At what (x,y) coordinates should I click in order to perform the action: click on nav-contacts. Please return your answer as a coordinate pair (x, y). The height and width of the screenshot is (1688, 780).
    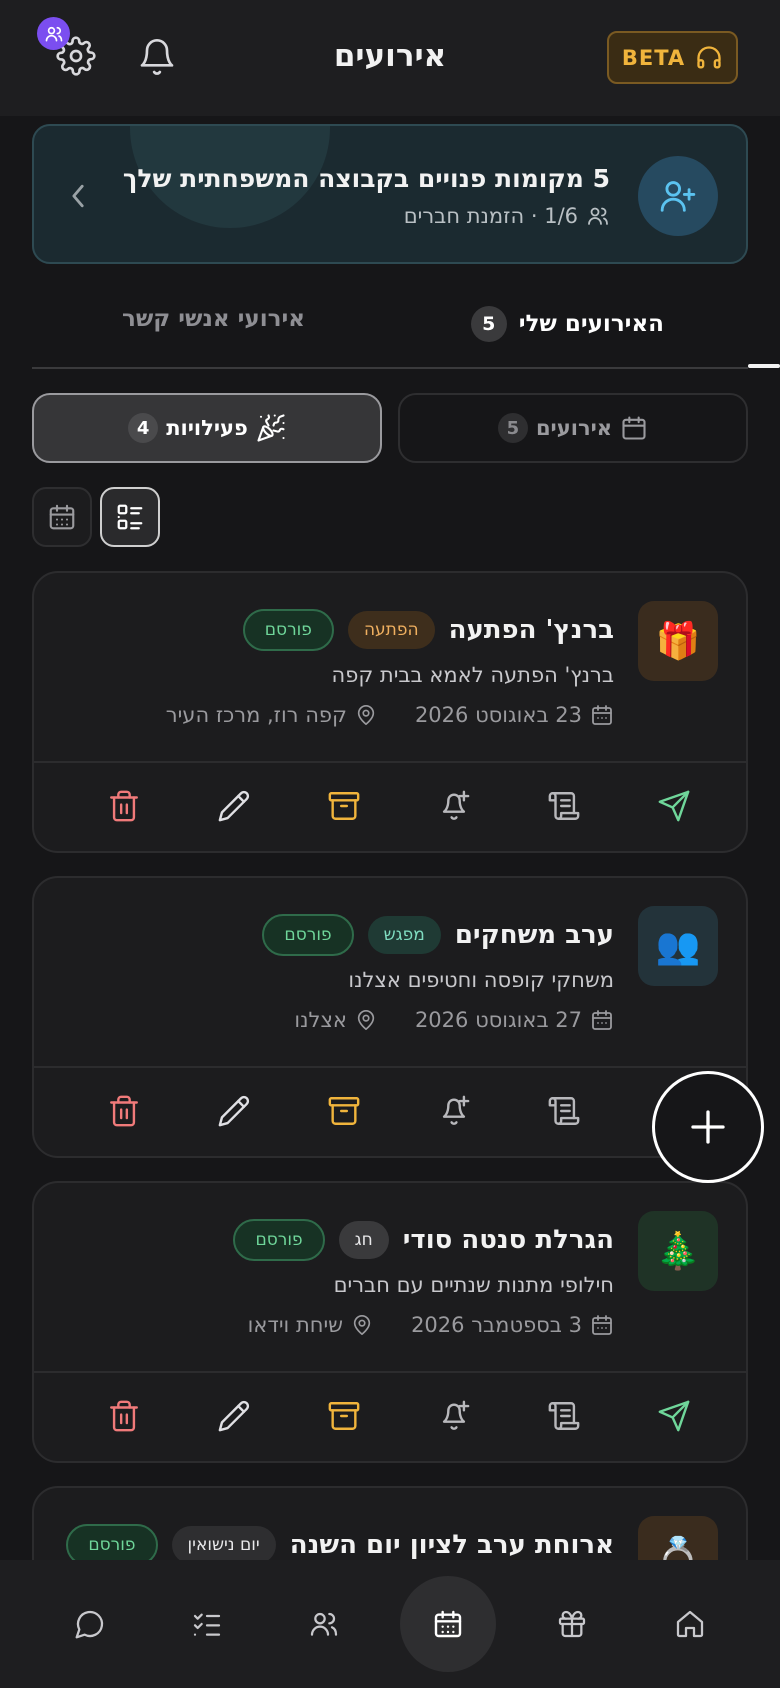
    Looking at the image, I should click on (324, 1624).